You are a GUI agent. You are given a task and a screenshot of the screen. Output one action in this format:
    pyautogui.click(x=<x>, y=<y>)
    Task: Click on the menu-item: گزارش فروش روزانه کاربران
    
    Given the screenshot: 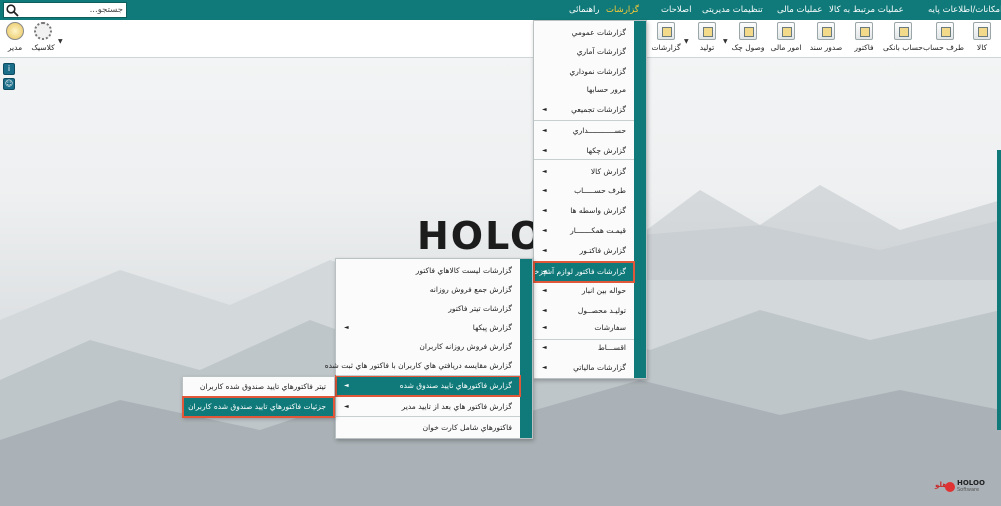 What is the action you would take?
    pyautogui.click(x=428, y=347)
    